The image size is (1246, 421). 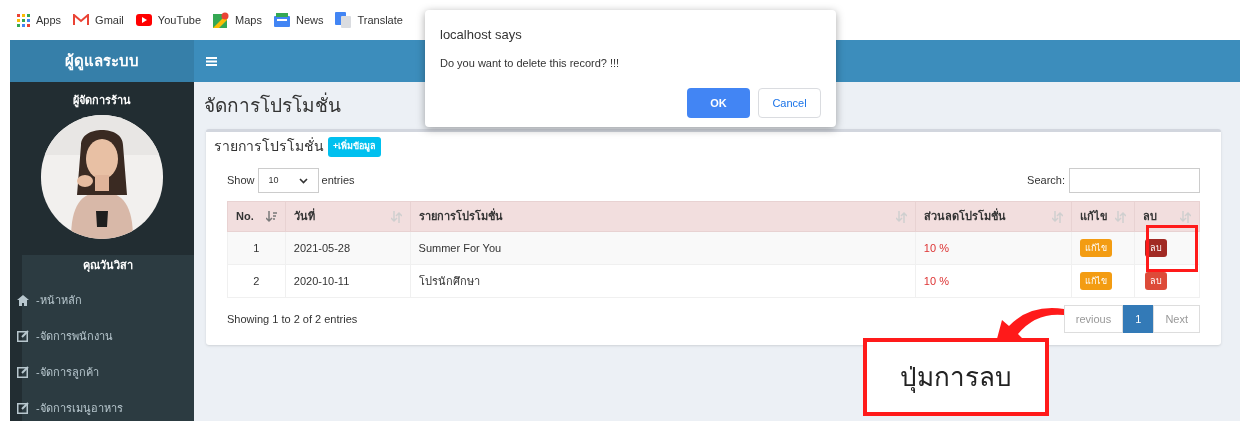 What do you see at coordinates (256, 248) in the screenshot?
I see `table-cell: 1` at bounding box center [256, 248].